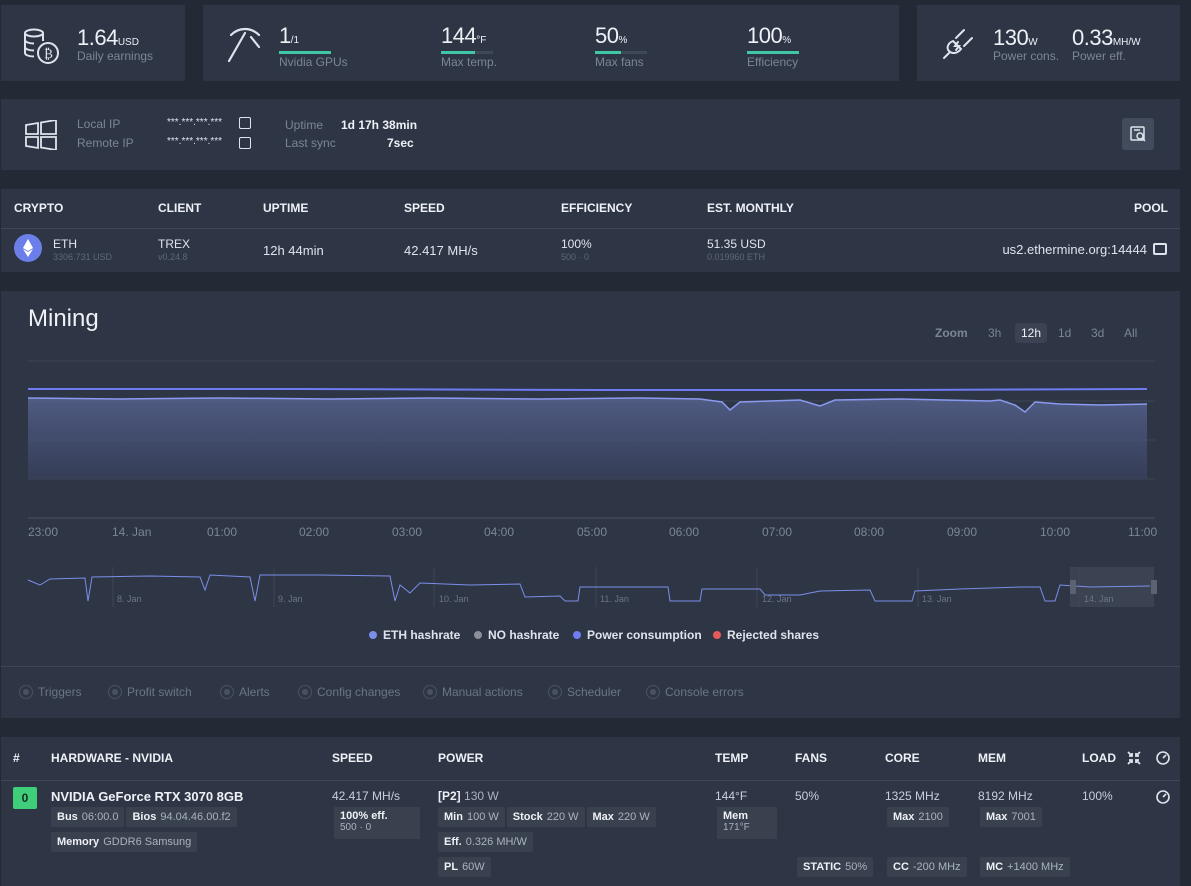 This screenshot has height=886, width=1191. What do you see at coordinates (736, 244) in the screenshot?
I see `monthly-usd: 51.35 USD` at bounding box center [736, 244].